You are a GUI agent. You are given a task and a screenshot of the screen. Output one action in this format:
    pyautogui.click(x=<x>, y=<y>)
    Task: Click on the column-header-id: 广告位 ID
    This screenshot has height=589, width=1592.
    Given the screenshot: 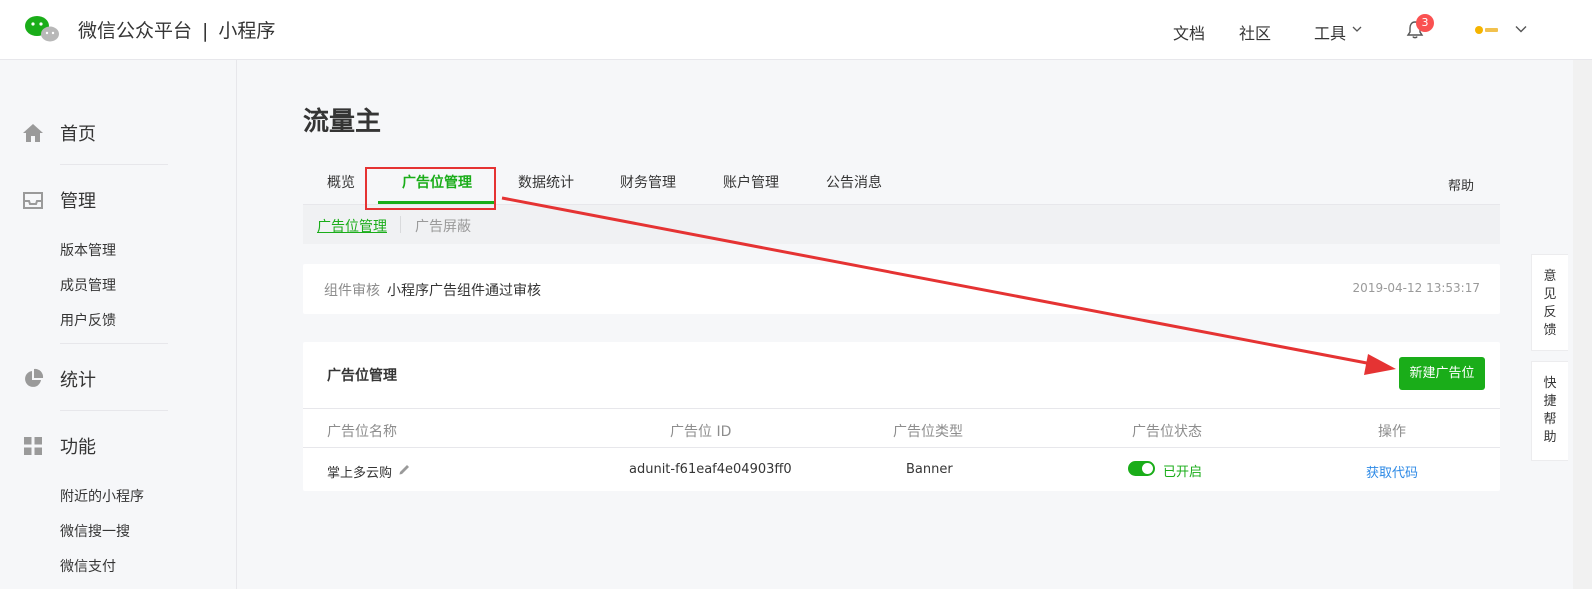 What is the action you would take?
    pyautogui.click(x=701, y=432)
    